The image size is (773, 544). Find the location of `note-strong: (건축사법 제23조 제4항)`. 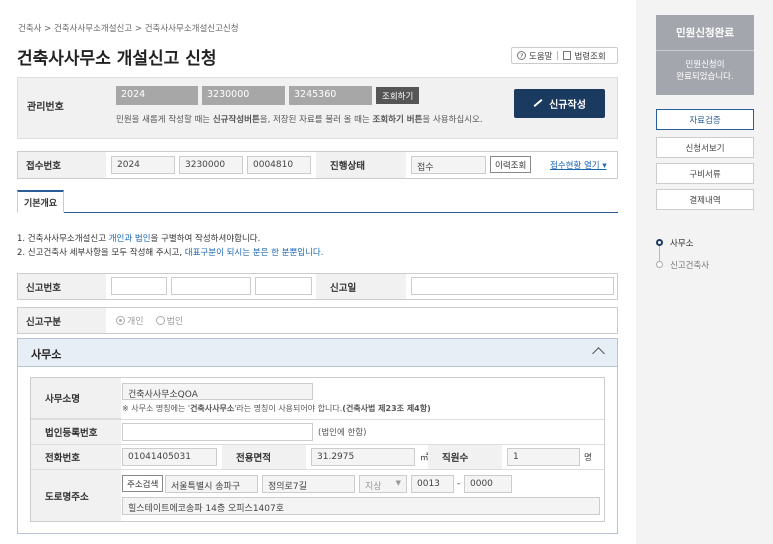

note-strong: (건축사법 제23조 제4항) is located at coordinates (386, 408).